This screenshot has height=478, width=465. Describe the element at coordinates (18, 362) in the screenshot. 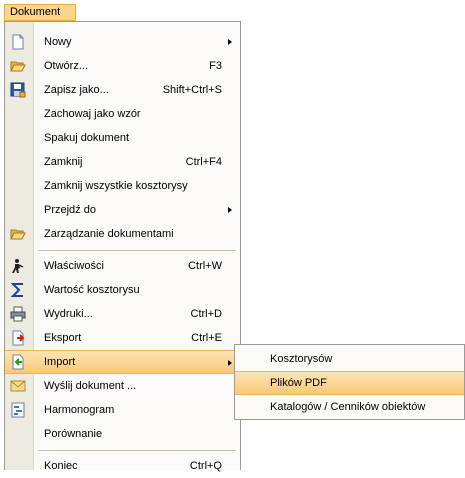

I see `import-icon` at that location.